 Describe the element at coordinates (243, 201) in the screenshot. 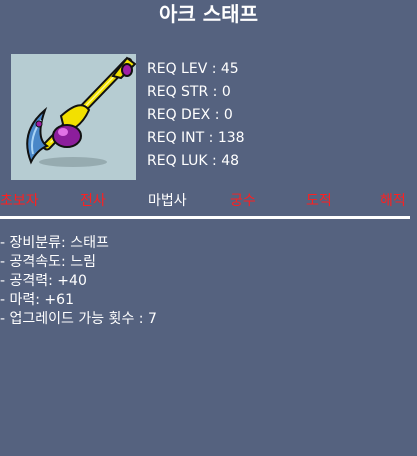

I see `job-bowman: 궁수` at that location.